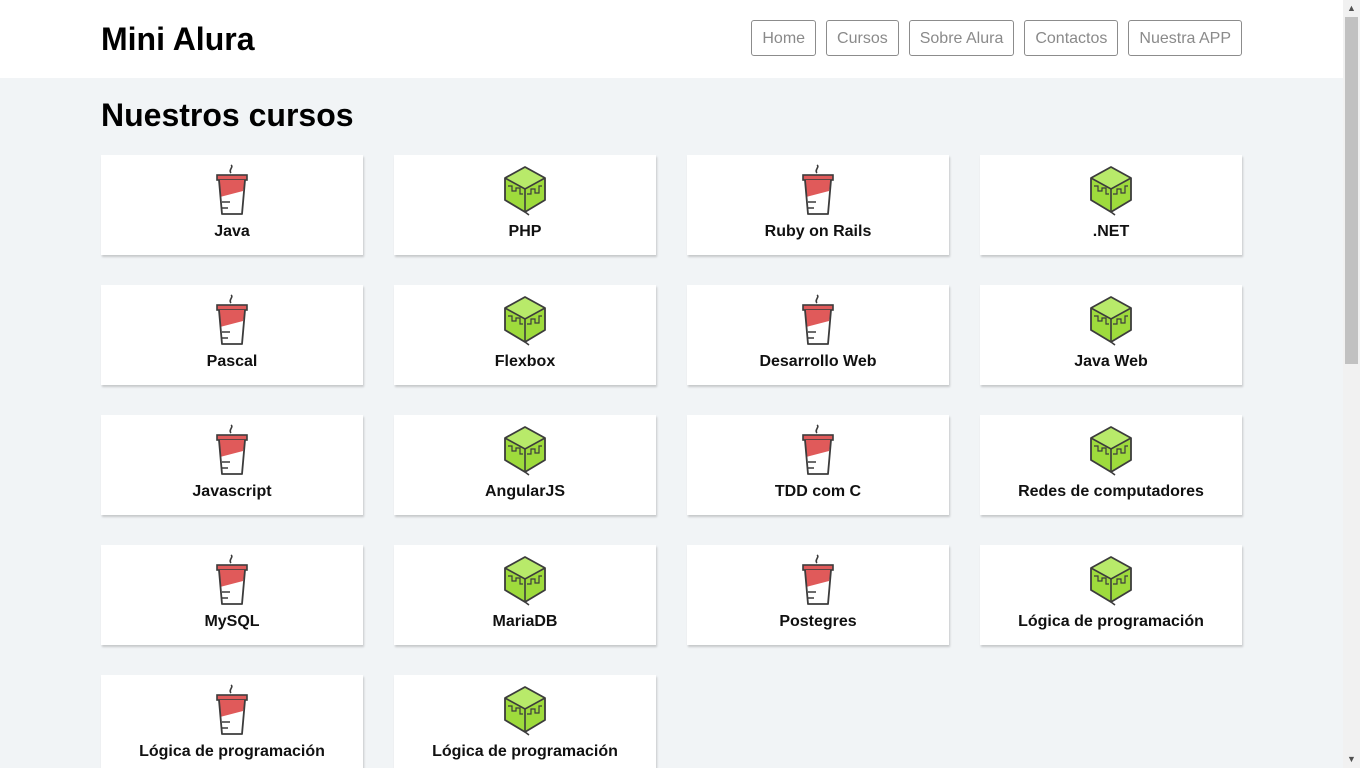 Image resolution: width=1360 pixels, height=768 pixels. Describe the element at coordinates (818, 231) in the screenshot. I see `course-card-label: Ruby on Rails` at that location.